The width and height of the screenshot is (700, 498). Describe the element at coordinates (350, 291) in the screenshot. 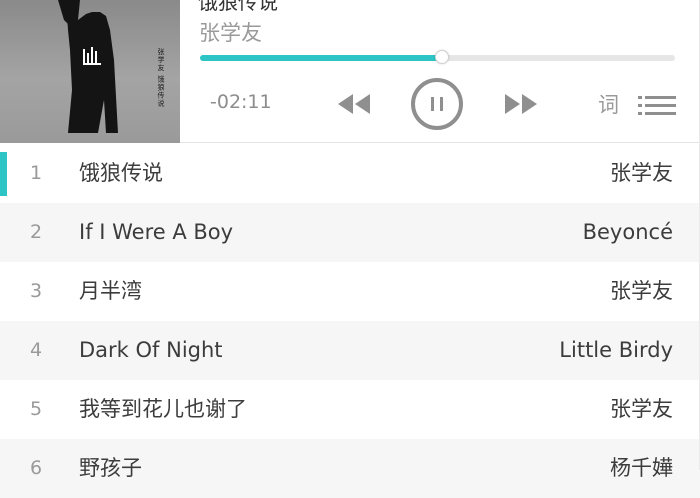

I see `track-row: 3 月半湾 张学友` at that location.